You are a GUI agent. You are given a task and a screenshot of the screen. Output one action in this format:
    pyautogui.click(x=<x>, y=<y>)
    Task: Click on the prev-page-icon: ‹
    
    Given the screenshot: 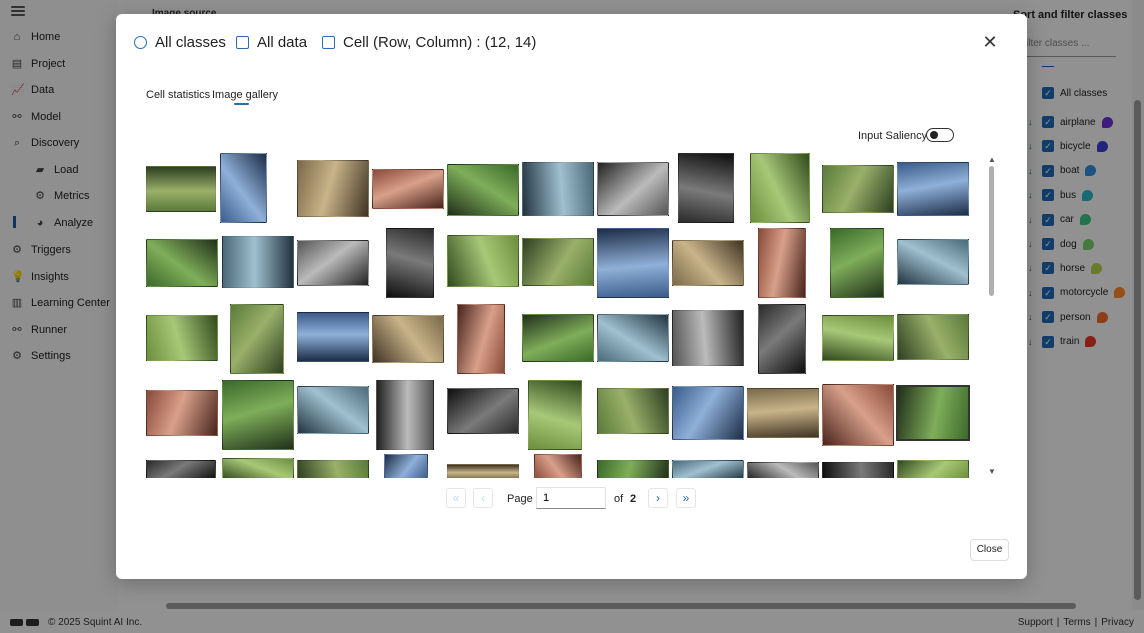 What is the action you would take?
    pyautogui.click(x=483, y=498)
    